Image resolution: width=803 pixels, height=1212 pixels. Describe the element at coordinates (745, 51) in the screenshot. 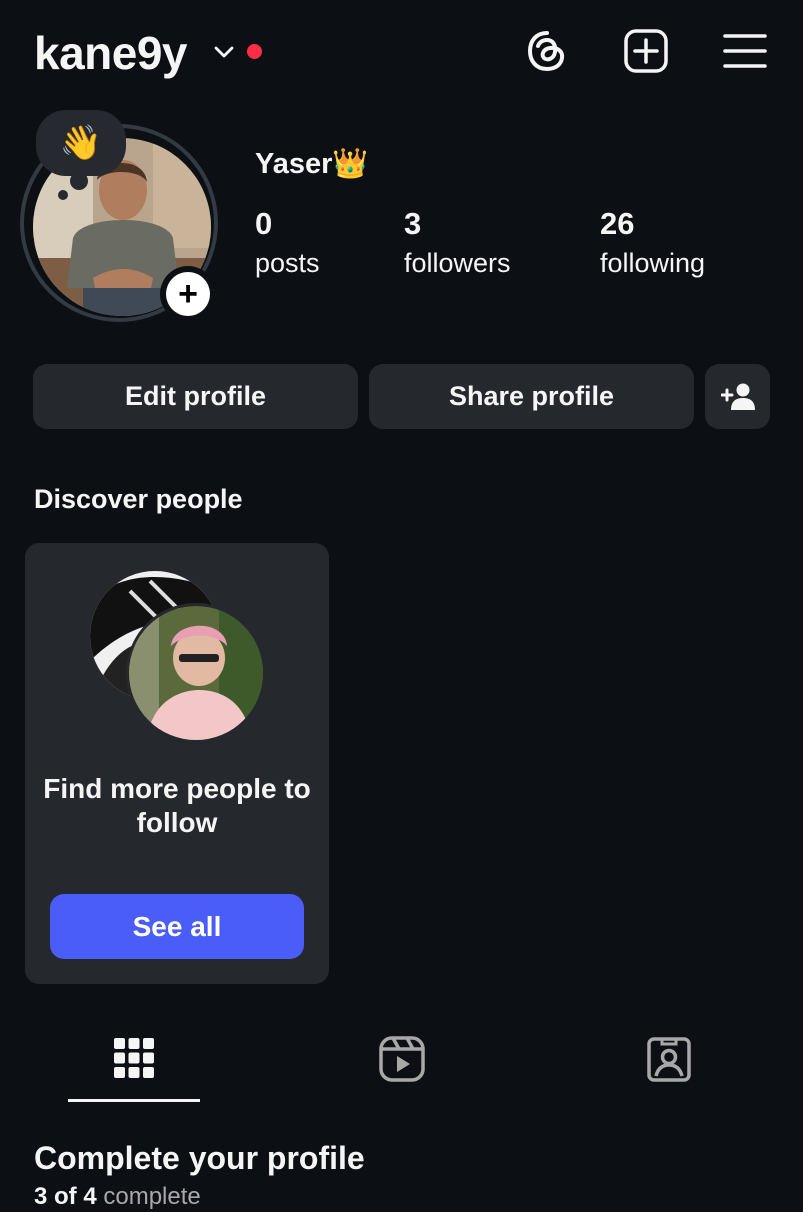

I see `menu-icon` at that location.